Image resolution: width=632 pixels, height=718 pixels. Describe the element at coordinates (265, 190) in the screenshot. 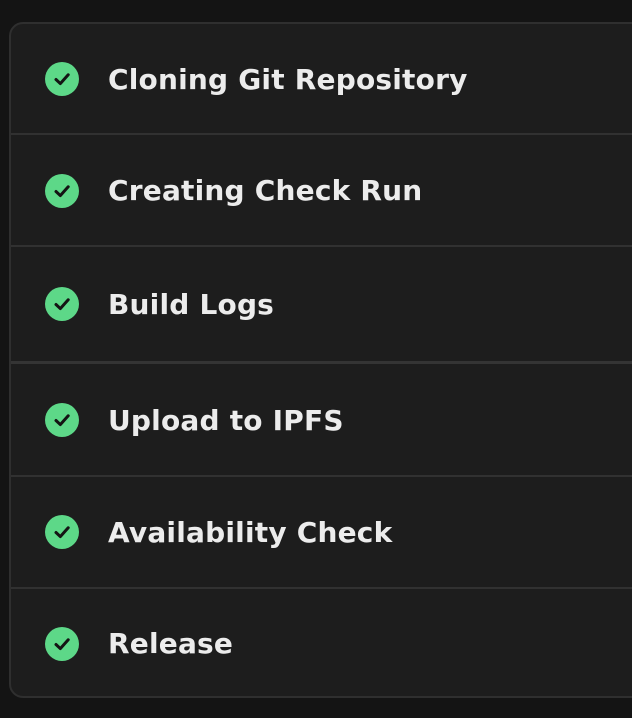

I see `step-label: Creating Check Run` at that location.